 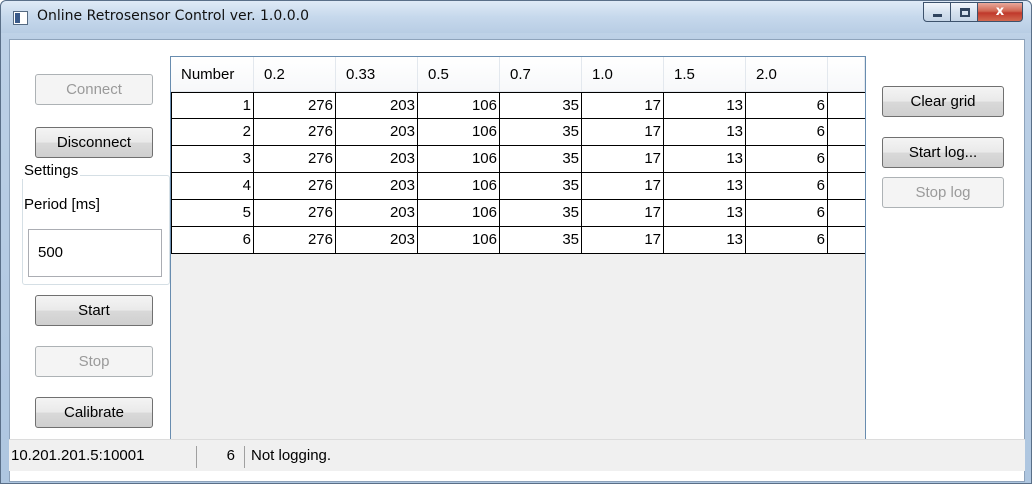 I want to click on maximize-button, so click(x=964, y=12).